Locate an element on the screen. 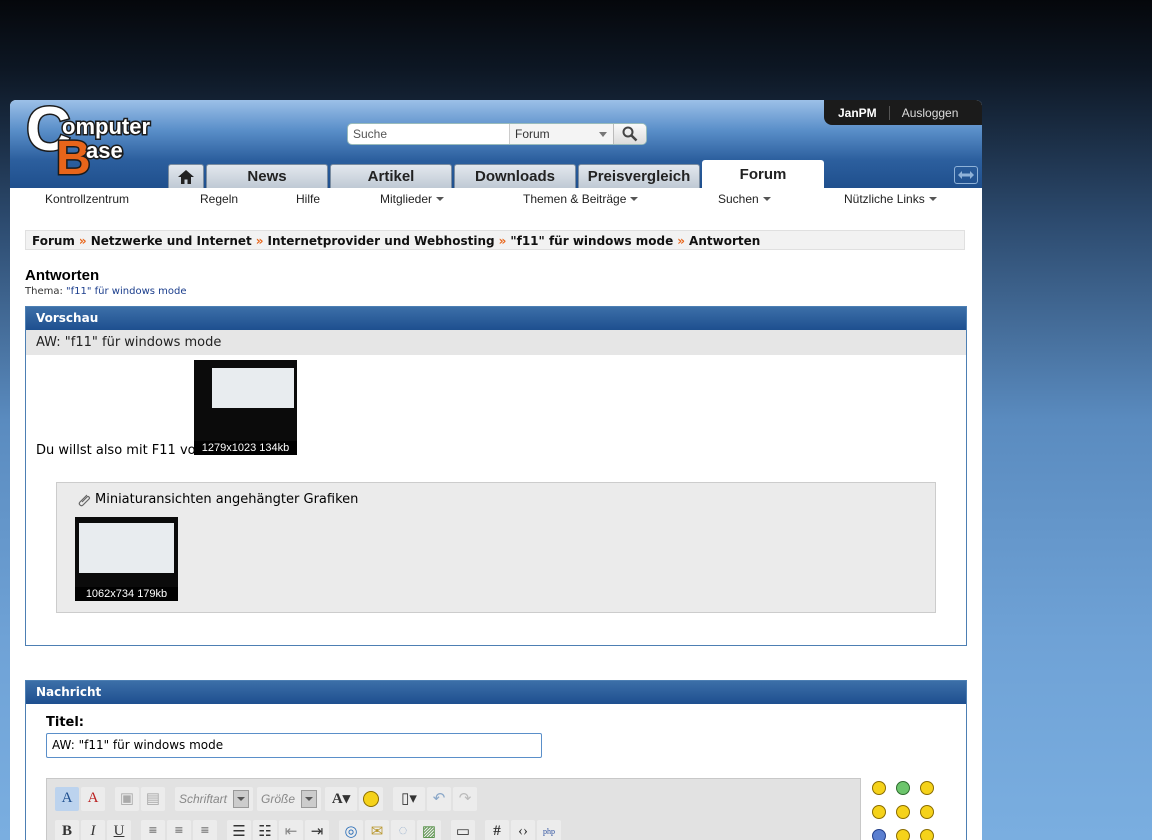 The height and width of the screenshot is (840, 1152). preview-text: Du willst also mit F11 von is located at coordinates (120, 450).